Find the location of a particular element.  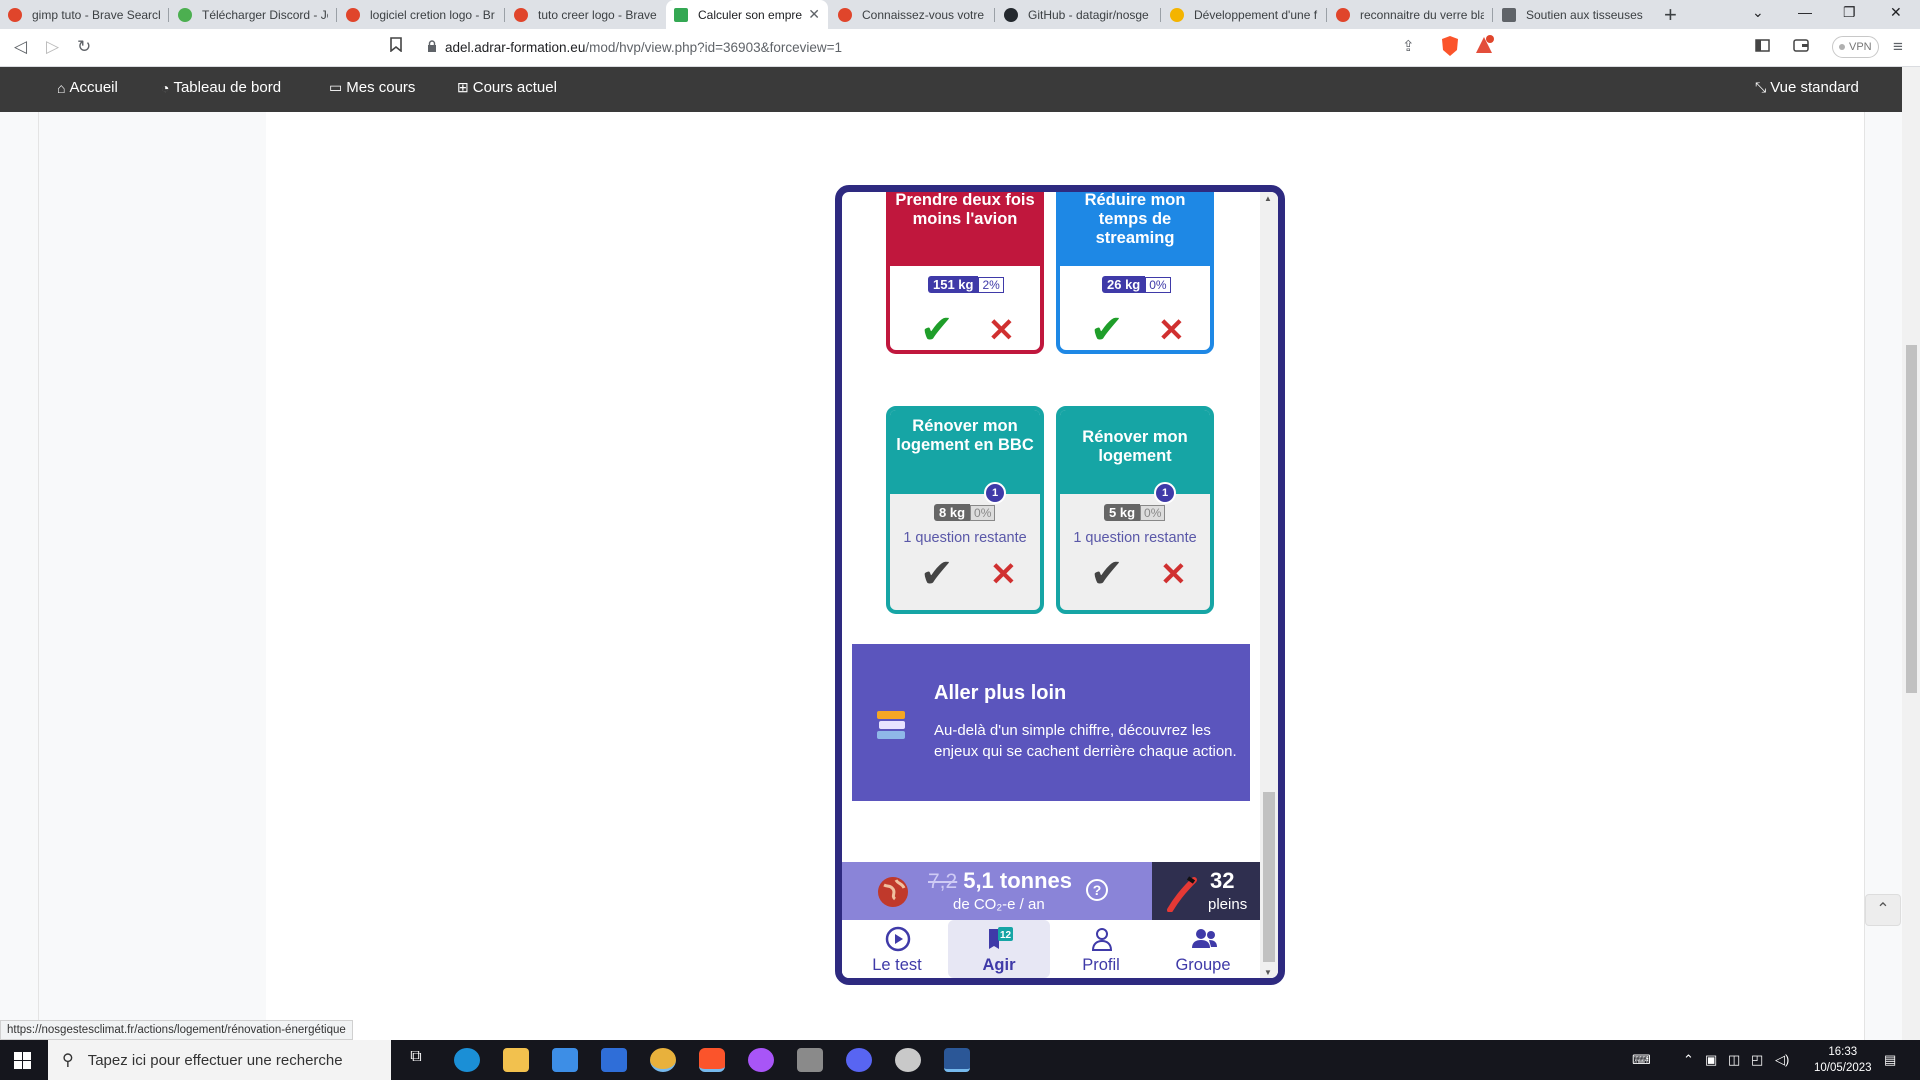

action-card-header: Rénover mon logement is located at coordinates (1135, 452).